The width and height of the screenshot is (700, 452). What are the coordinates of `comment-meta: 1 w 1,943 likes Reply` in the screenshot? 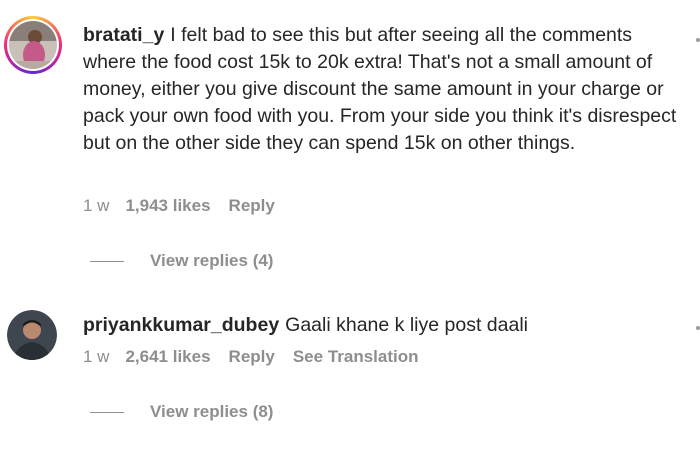 It's located at (188, 206).